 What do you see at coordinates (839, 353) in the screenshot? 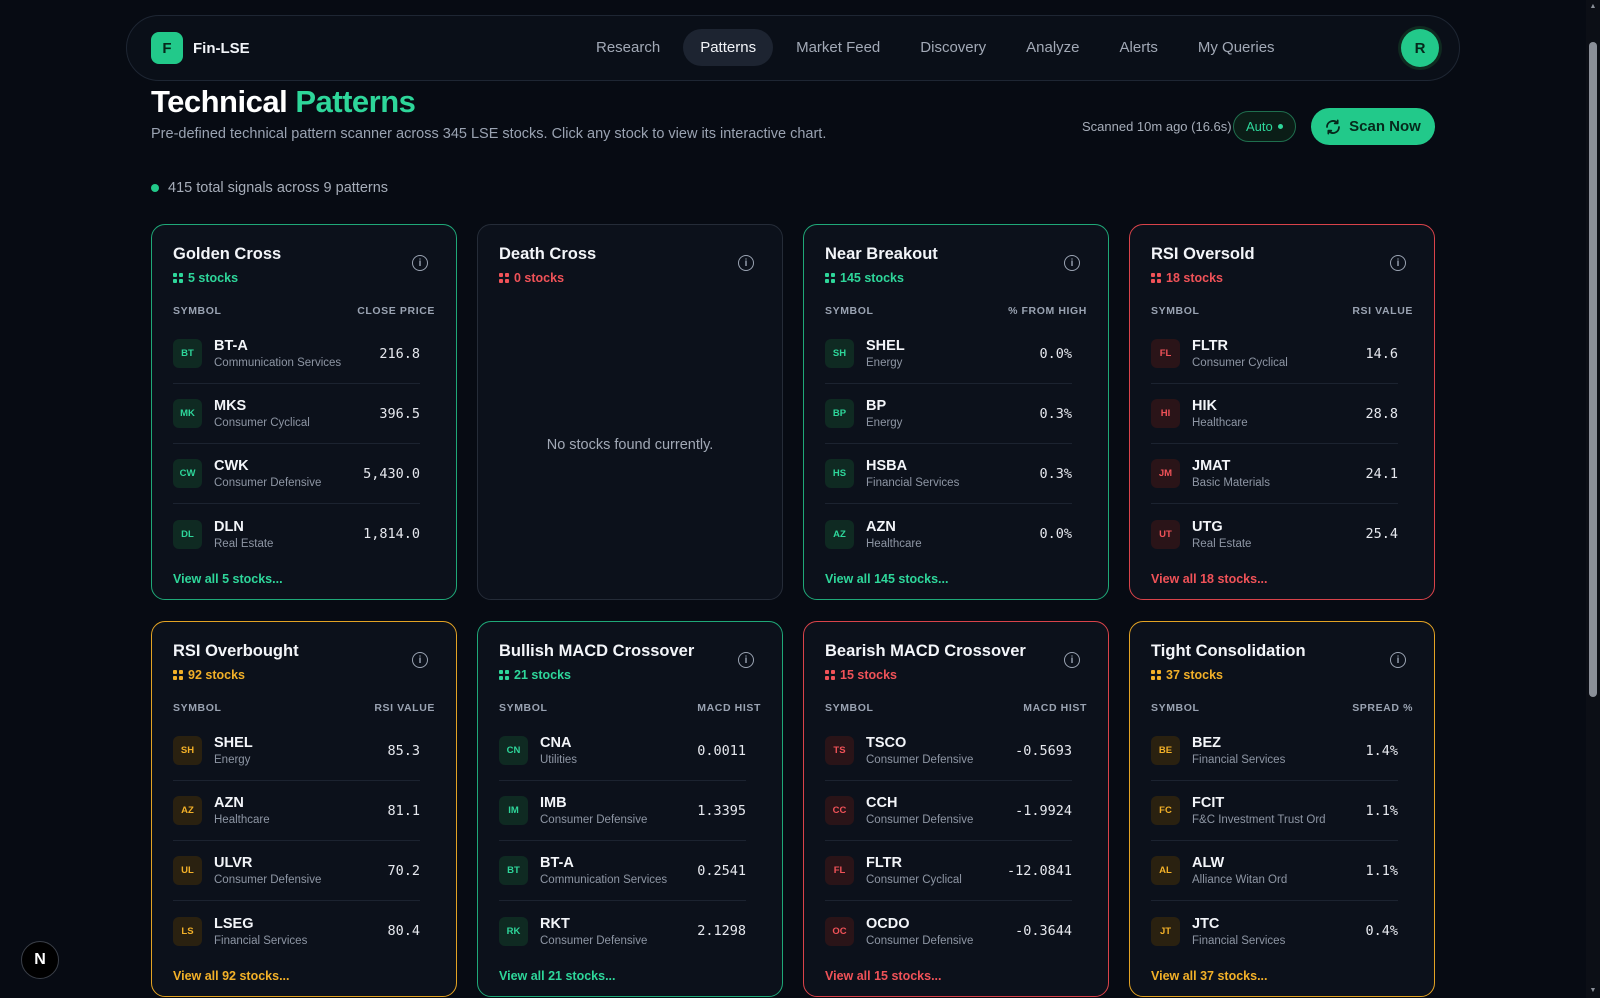
I see `symbol-badge: SH` at bounding box center [839, 353].